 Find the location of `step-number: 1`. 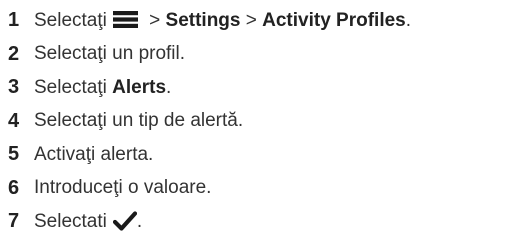

step-number: 1 is located at coordinates (14, 20).